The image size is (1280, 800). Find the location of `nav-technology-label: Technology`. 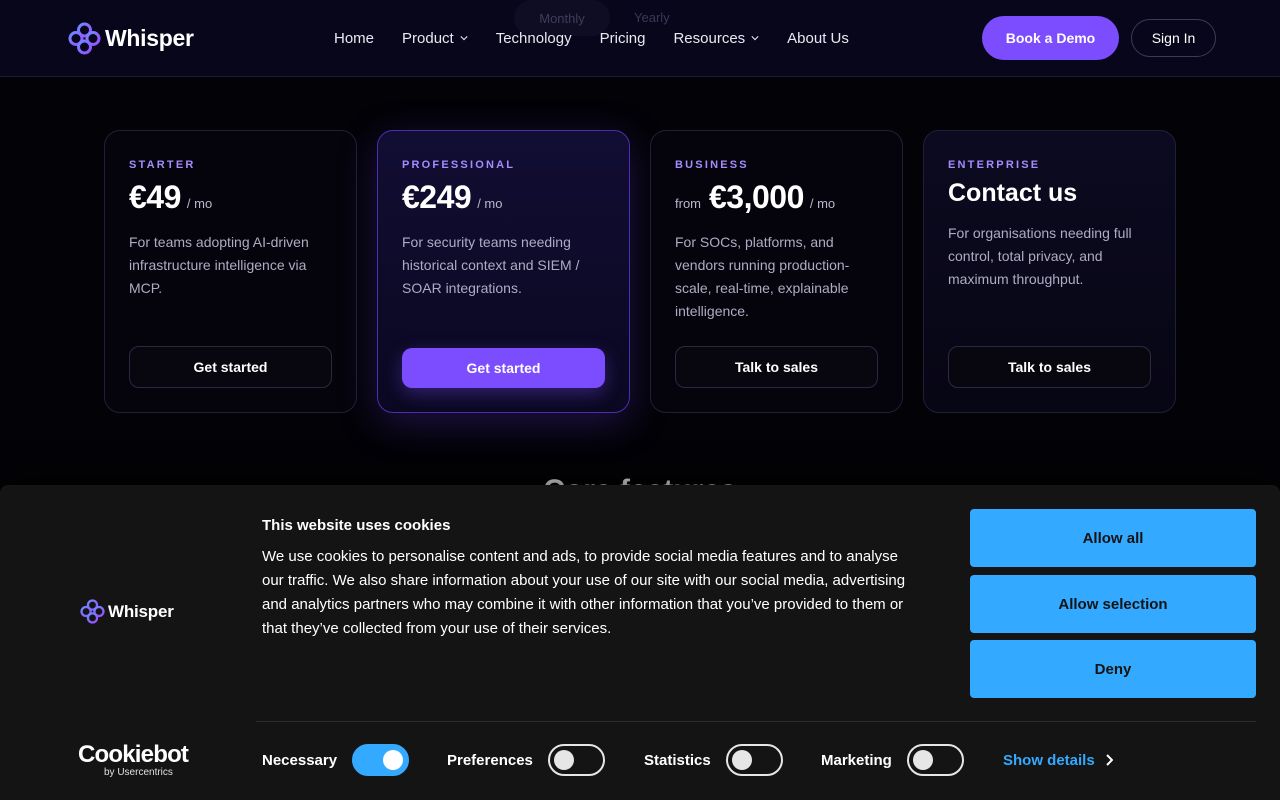

nav-technology-label: Technology is located at coordinates (533, 38).